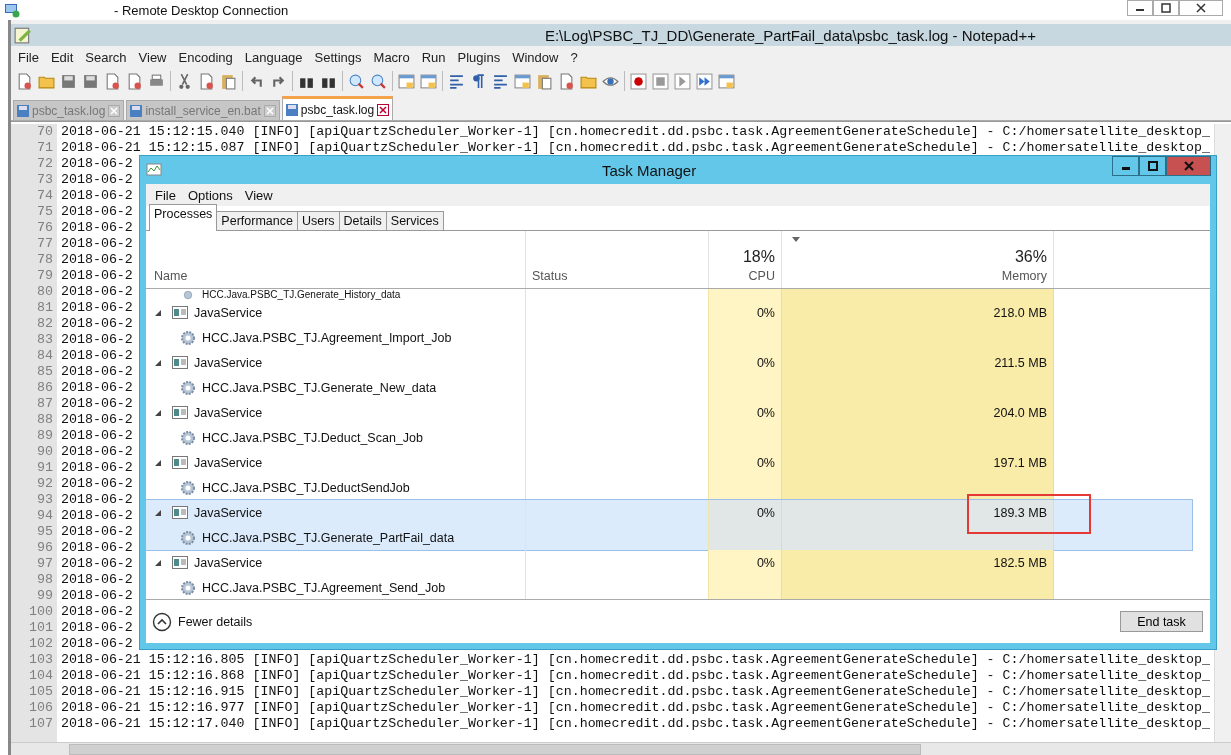  What do you see at coordinates (478, 81) in the screenshot?
I see `pilcrow-icon` at bounding box center [478, 81].